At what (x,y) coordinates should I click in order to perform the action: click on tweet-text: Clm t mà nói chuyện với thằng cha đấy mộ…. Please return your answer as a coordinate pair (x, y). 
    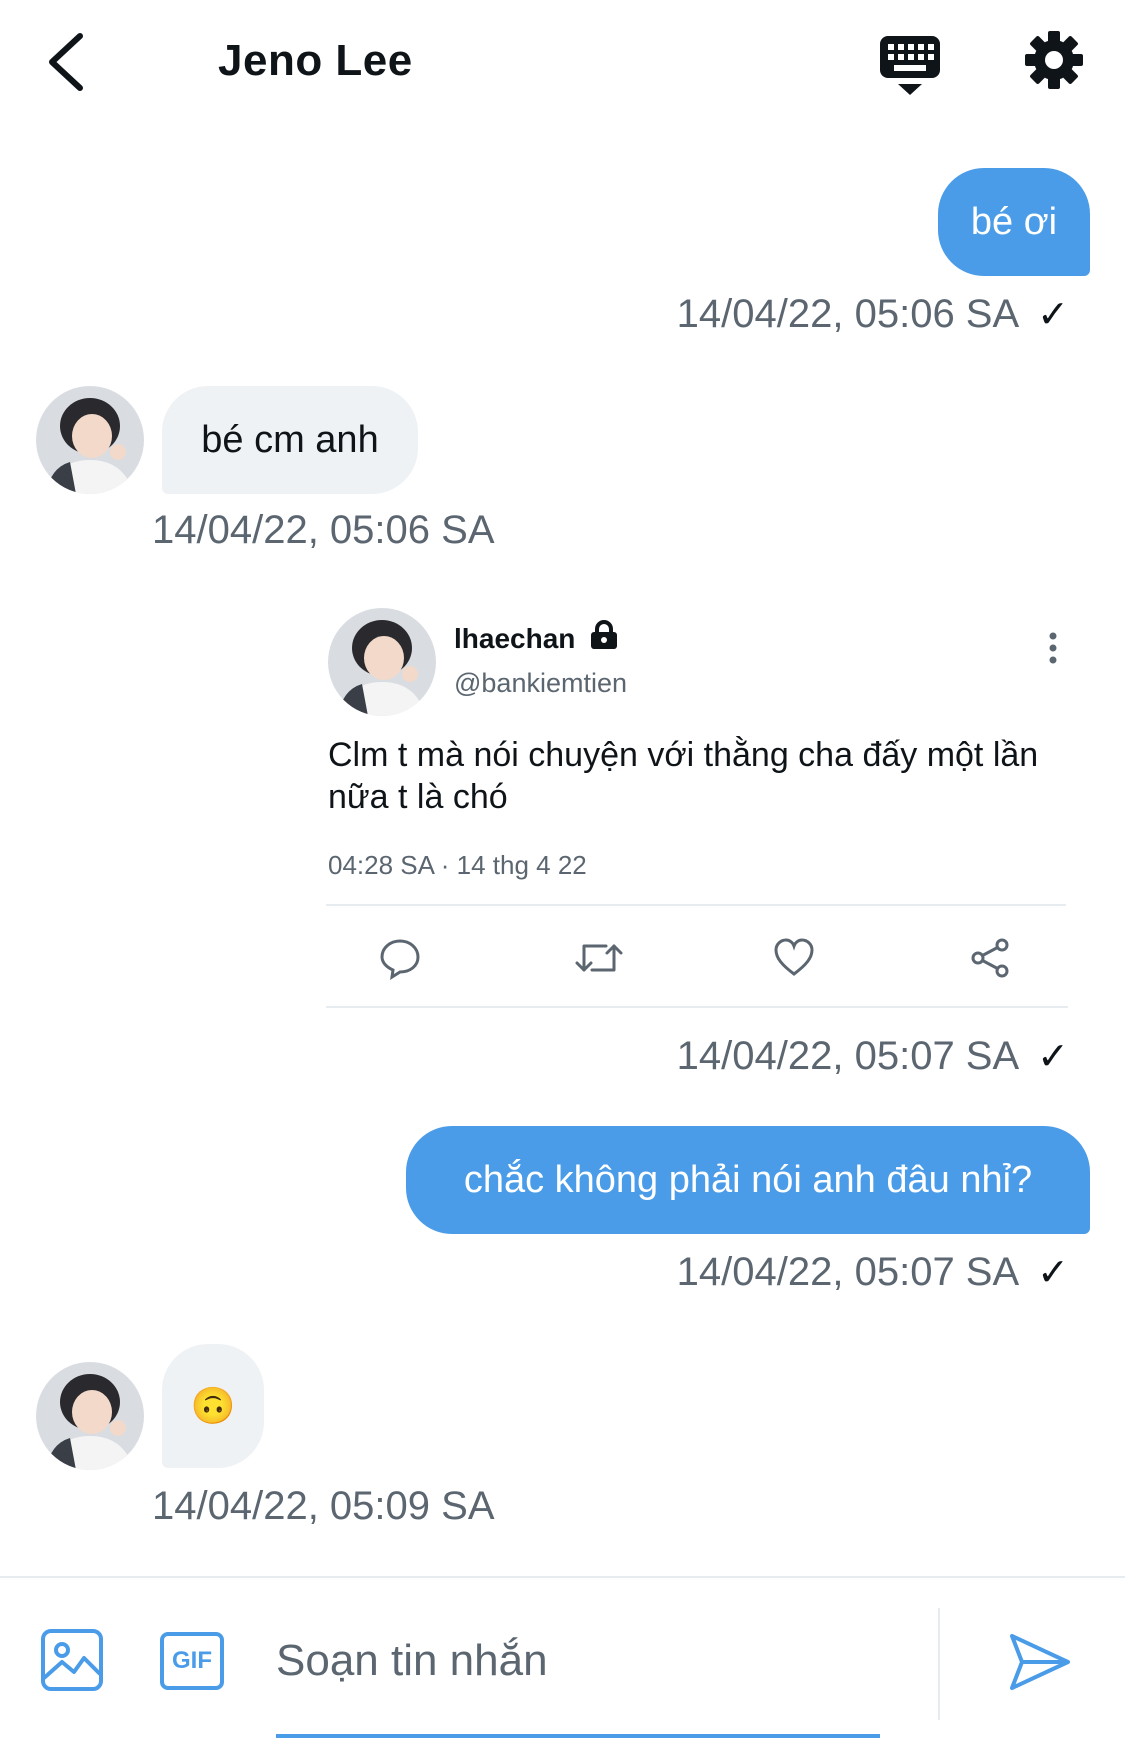
    Looking at the image, I should click on (683, 776).